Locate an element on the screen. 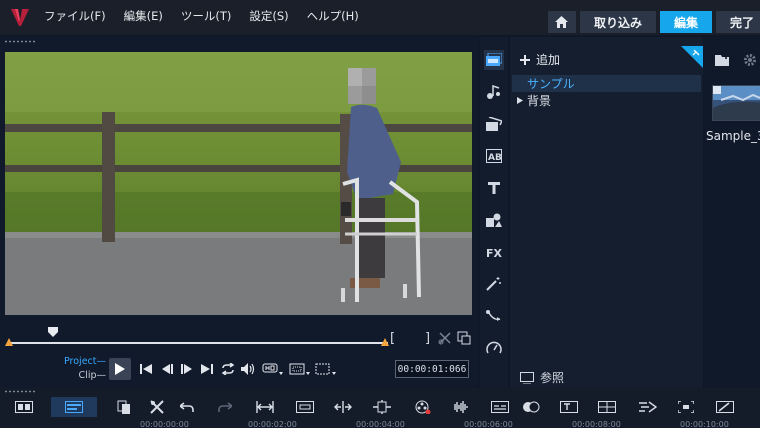 The height and width of the screenshot is (428, 760). play-button is located at coordinates (120, 369).